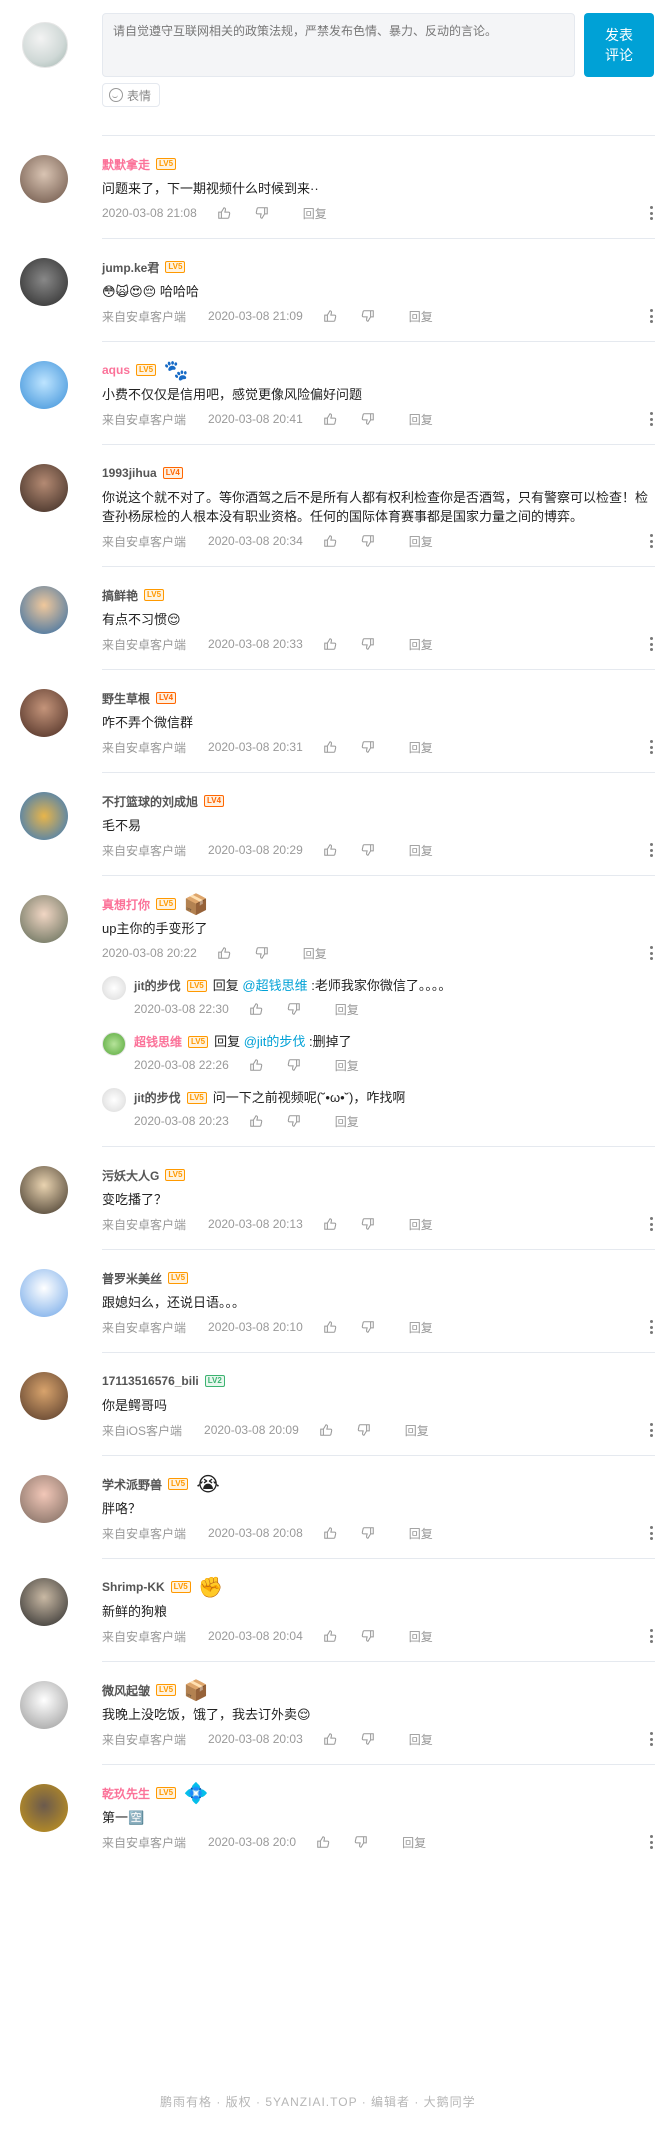  Describe the element at coordinates (274, 985) in the screenshot. I see `mention-link: @超钱思维` at that location.